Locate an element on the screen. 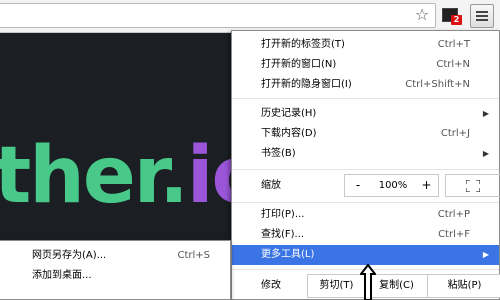 The height and width of the screenshot is (300, 500). chrome-menu-button is located at coordinates (482, 16).